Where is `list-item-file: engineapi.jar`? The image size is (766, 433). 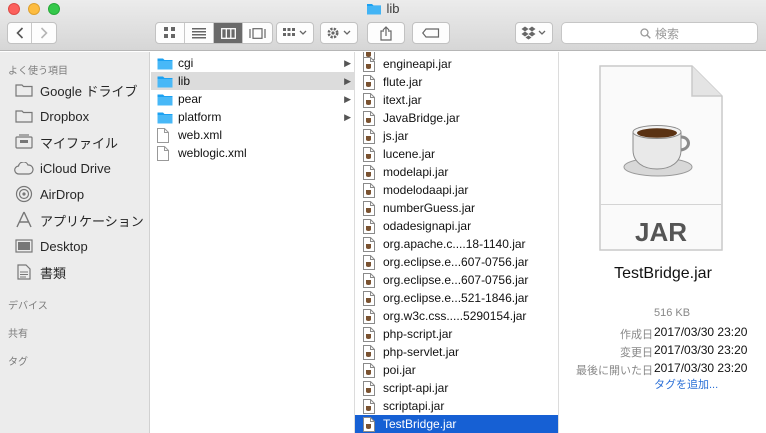
list-item-file: engineapi.jar is located at coordinates (456, 64).